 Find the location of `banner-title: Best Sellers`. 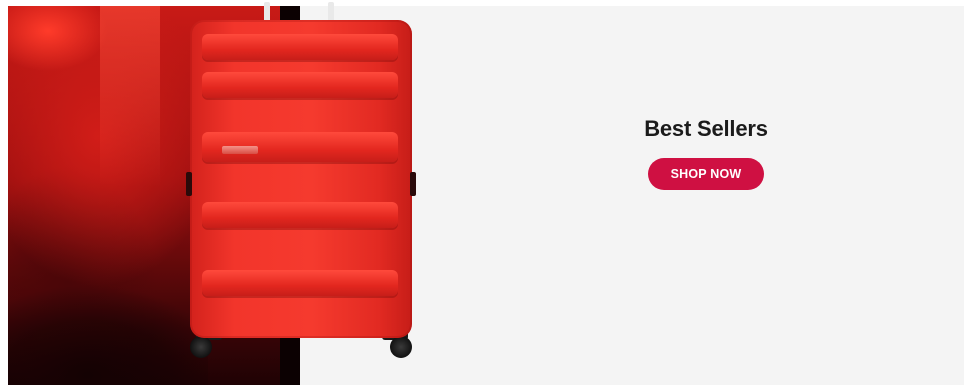

banner-title: Best Sellers is located at coordinates (706, 128).